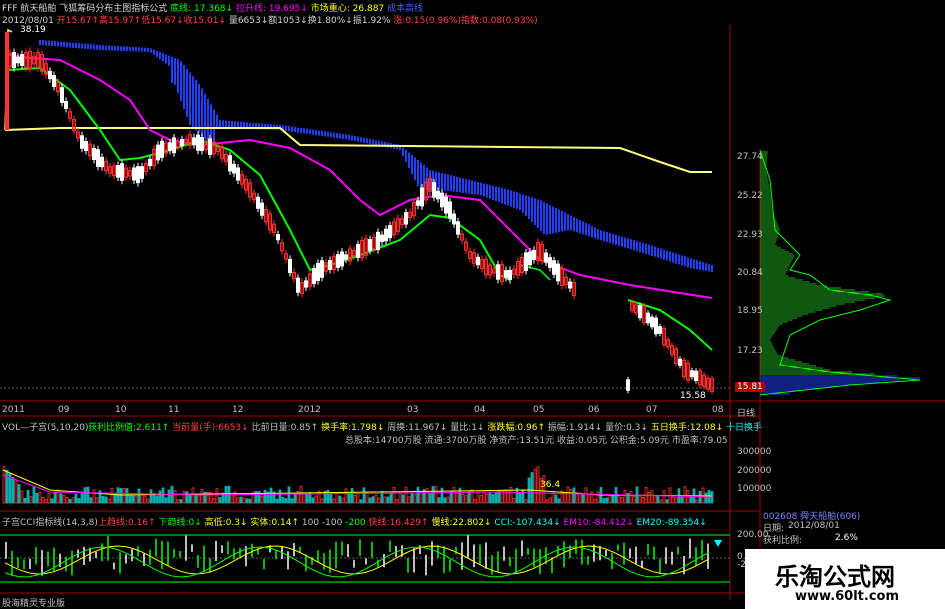 The image size is (945, 609). What do you see at coordinates (835, 577) in the screenshot?
I see `watermark-title: 乐淘公式网` at bounding box center [835, 577].